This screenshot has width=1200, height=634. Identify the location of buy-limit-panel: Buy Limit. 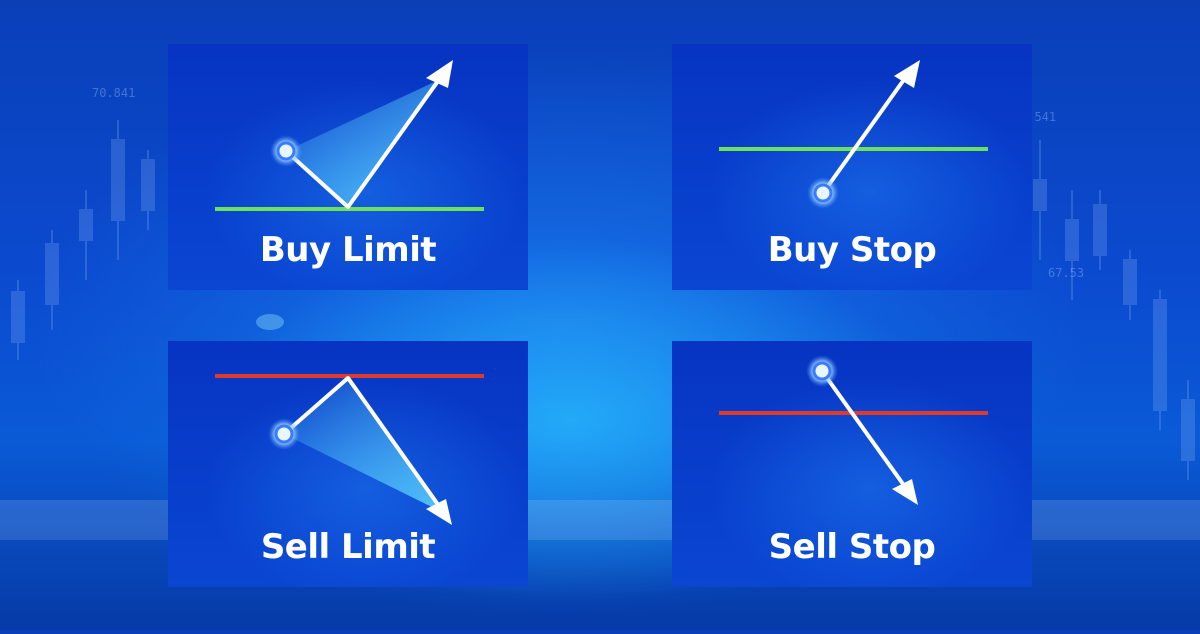
(348, 167).